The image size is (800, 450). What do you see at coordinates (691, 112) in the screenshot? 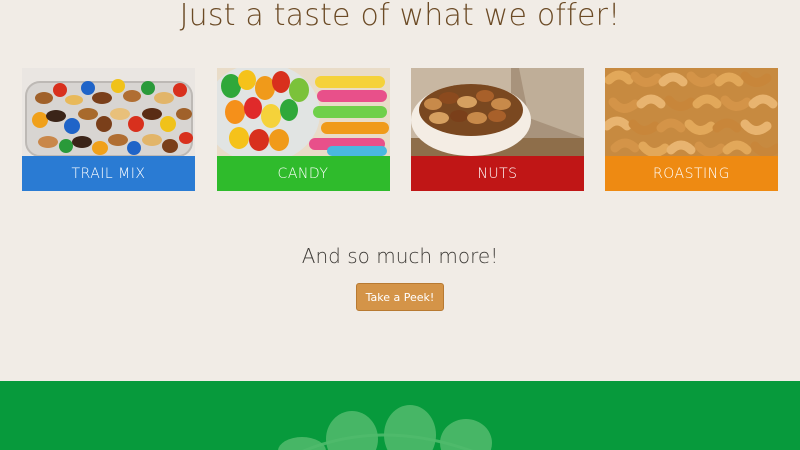
I see `cashews-photo` at bounding box center [691, 112].